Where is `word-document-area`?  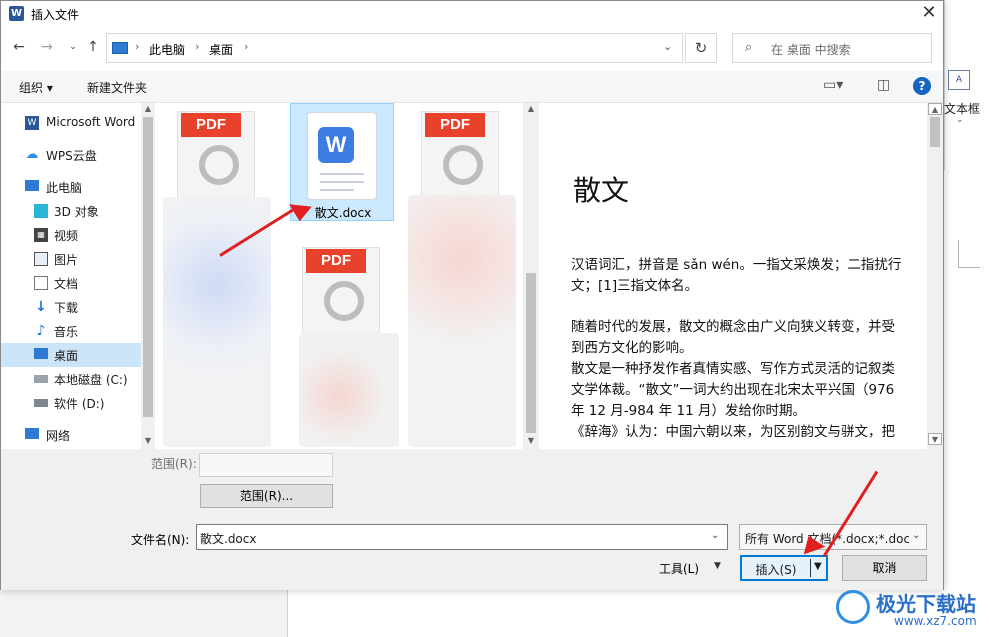 word-document-area is located at coordinates (966, 380).